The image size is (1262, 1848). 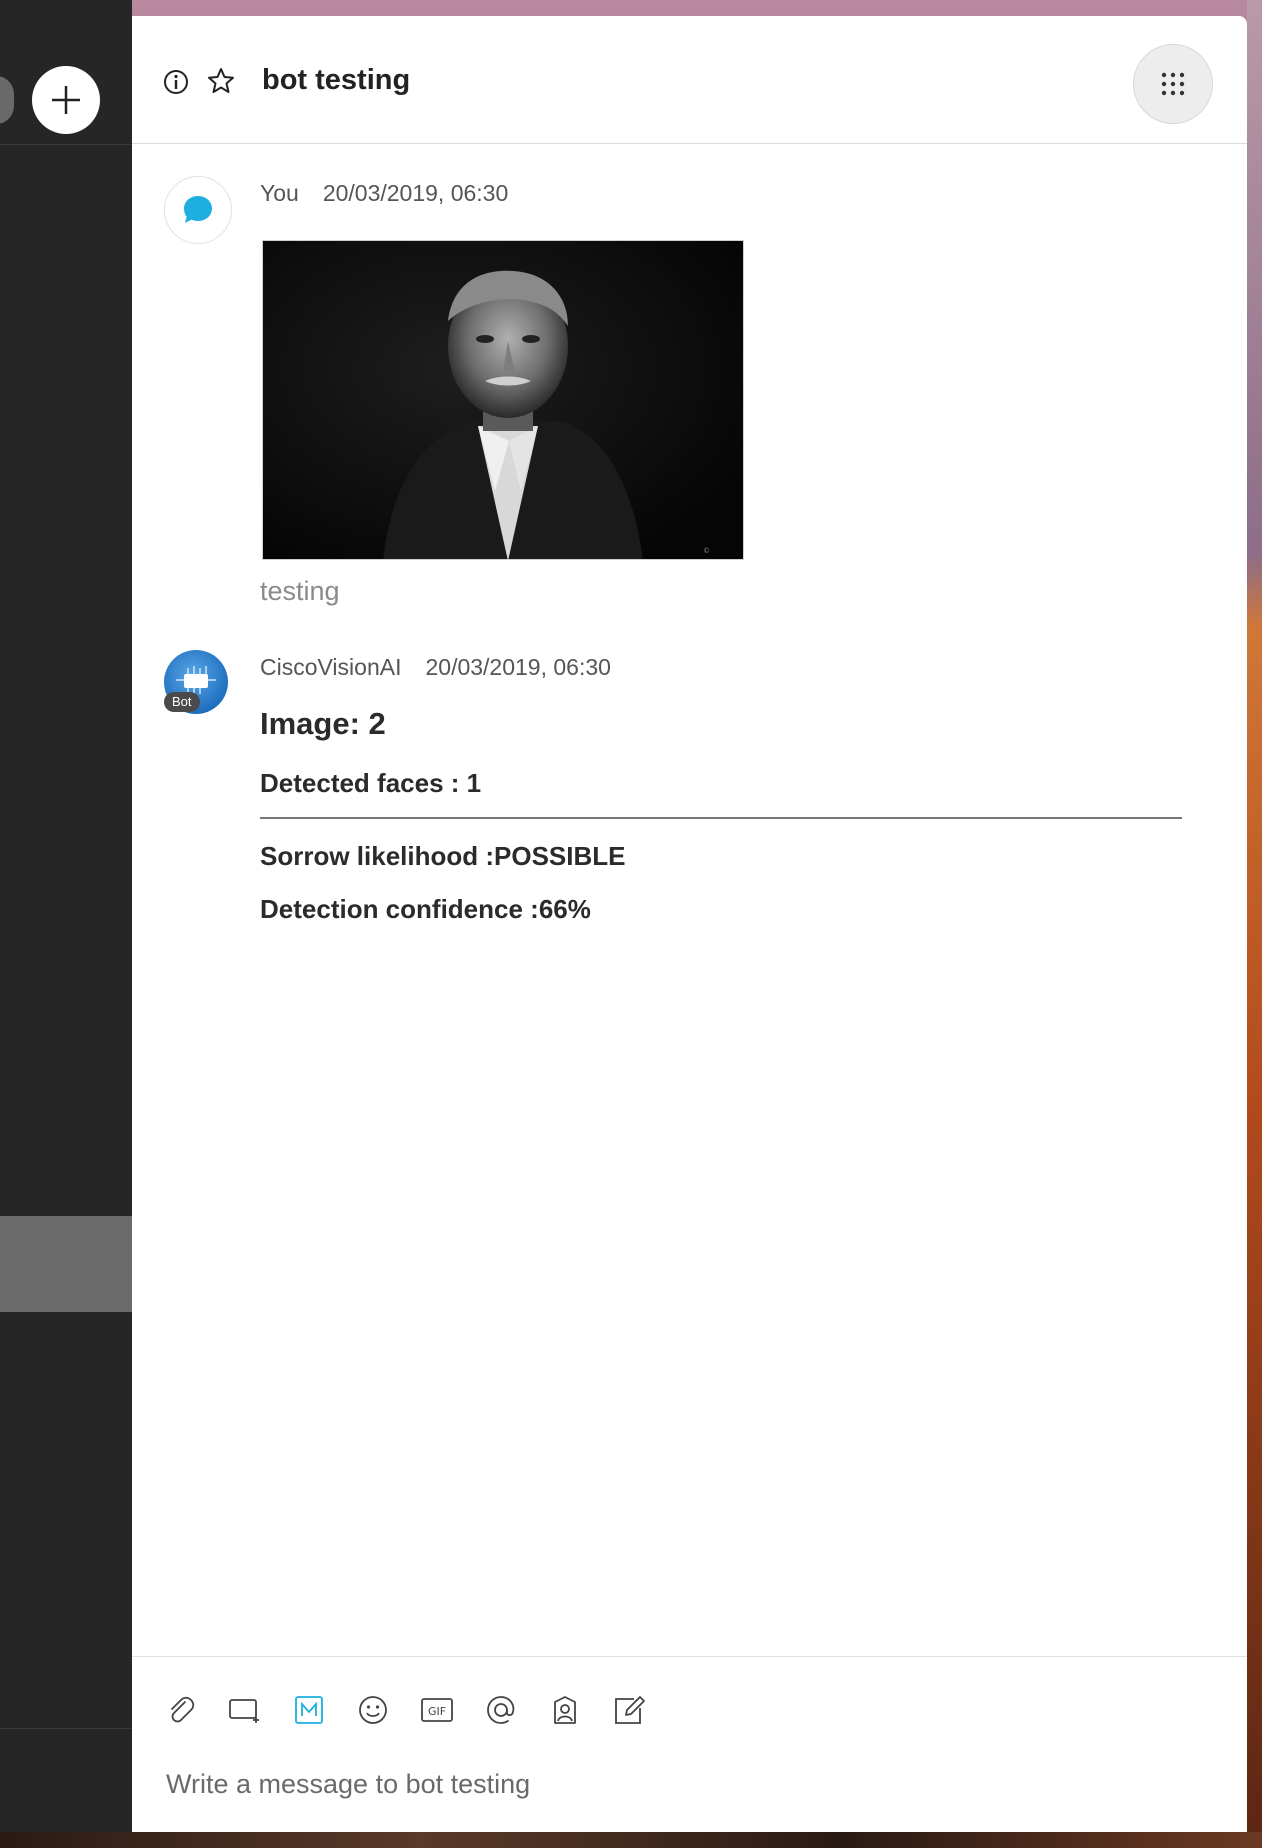 I want to click on space-header: bot testing, so click(x=689, y=80).